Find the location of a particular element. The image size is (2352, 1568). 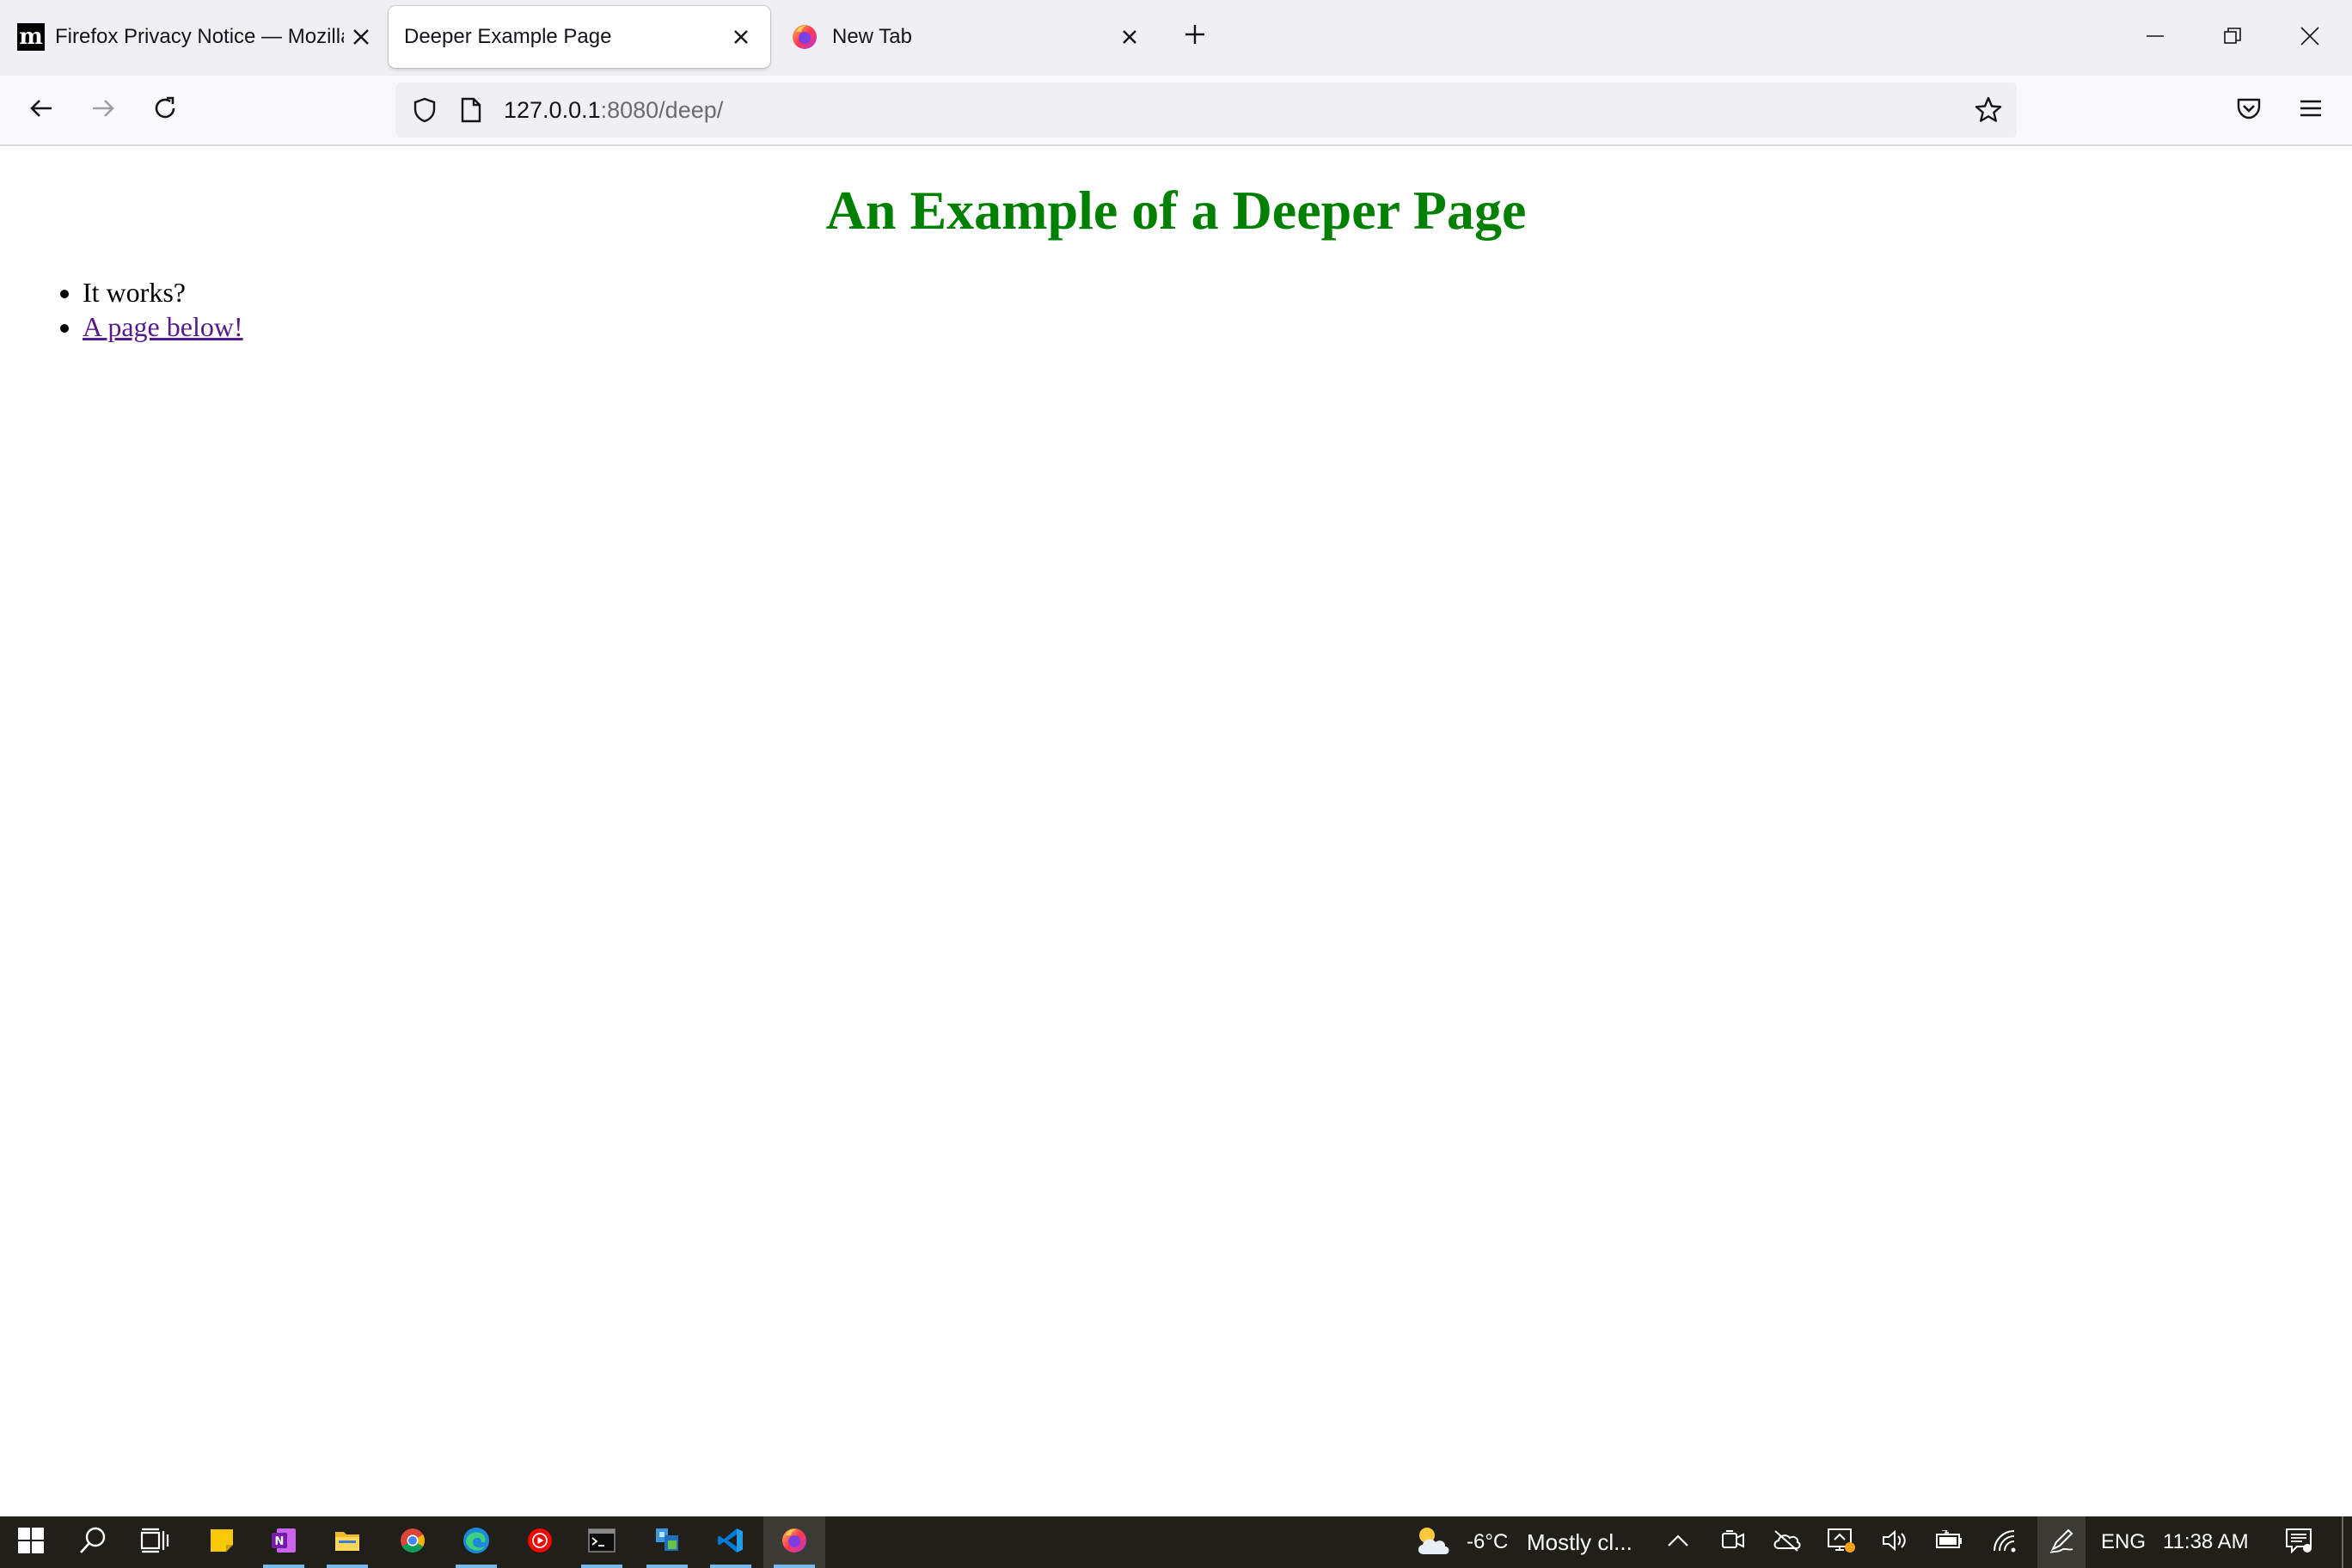

pocket-icon is located at coordinates (2249, 110).